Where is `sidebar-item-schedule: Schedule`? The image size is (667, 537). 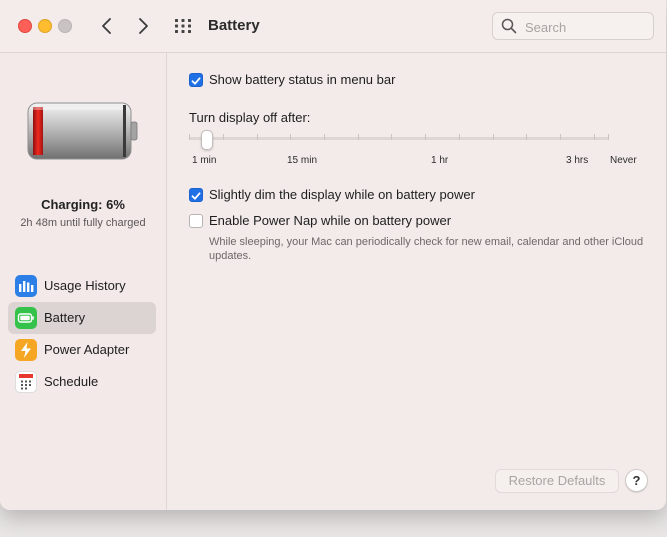 sidebar-item-schedule: Schedule is located at coordinates (82, 382).